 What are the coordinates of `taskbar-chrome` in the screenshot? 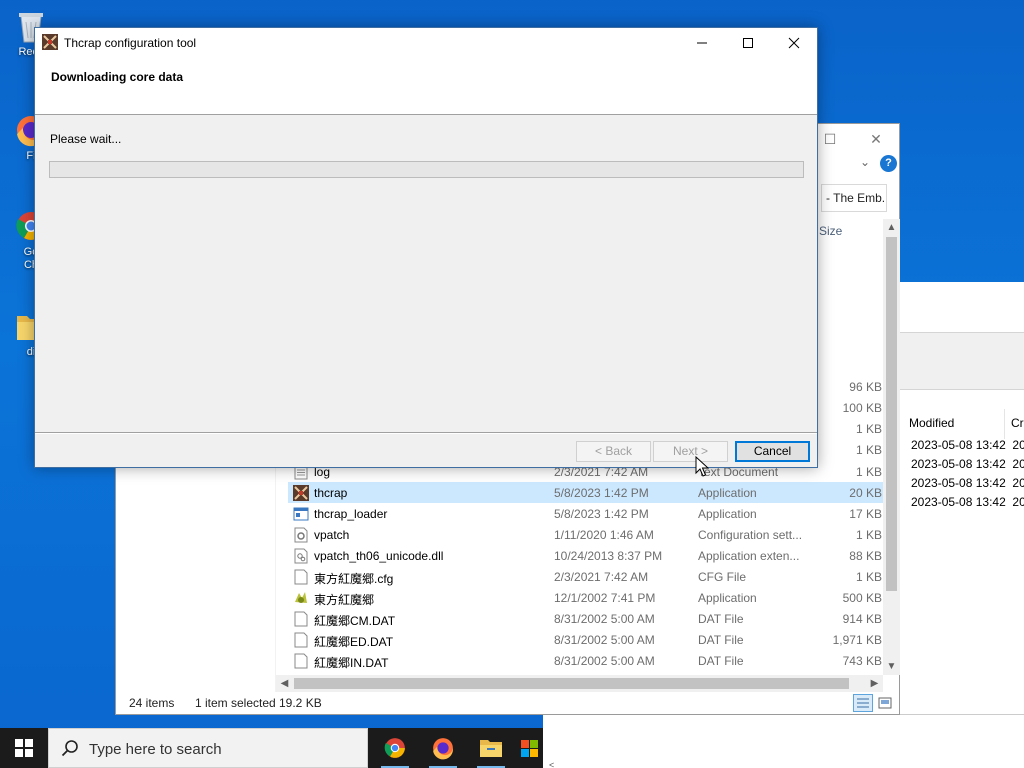 It's located at (395, 748).